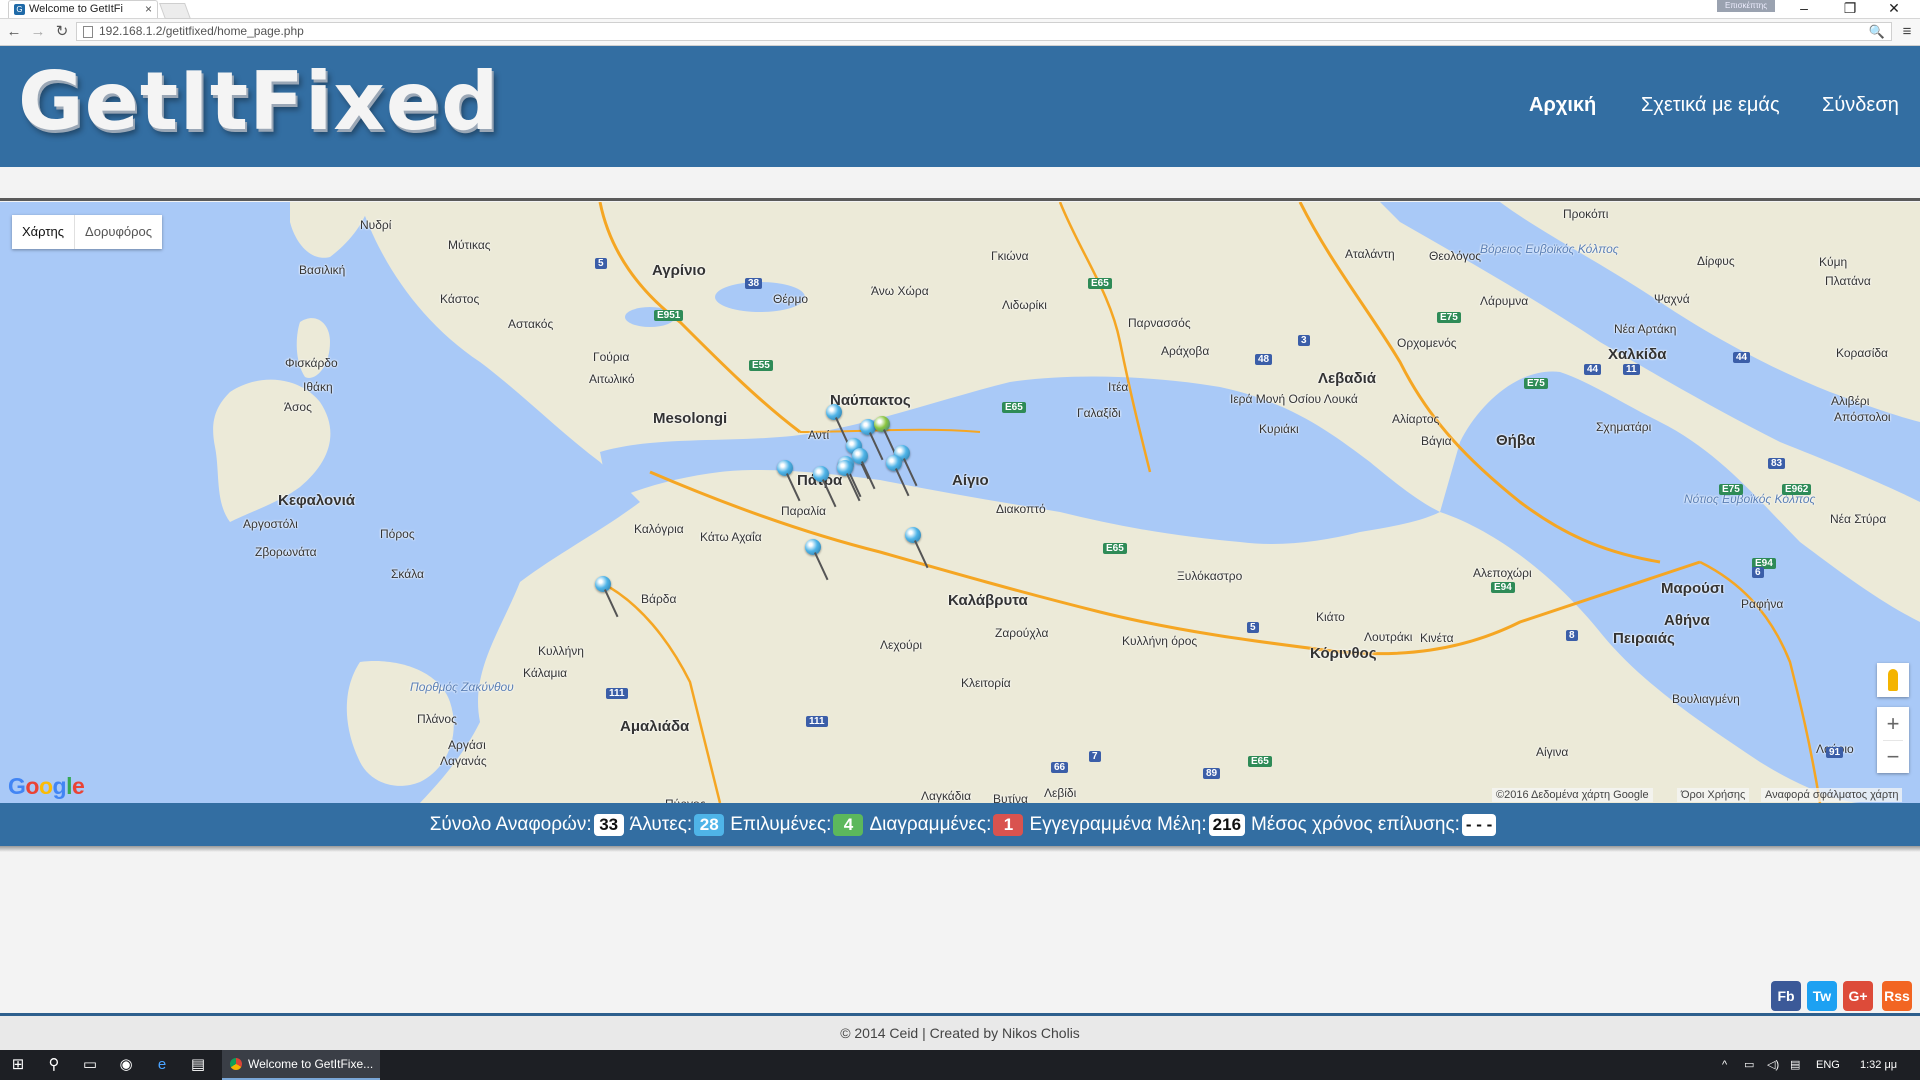 This screenshot has width=1920, height=1080. What do you see at coordinates (1858, 996) in the screenshot?
I see `google-plus-button: G+` at bounding box center [1858, 996].